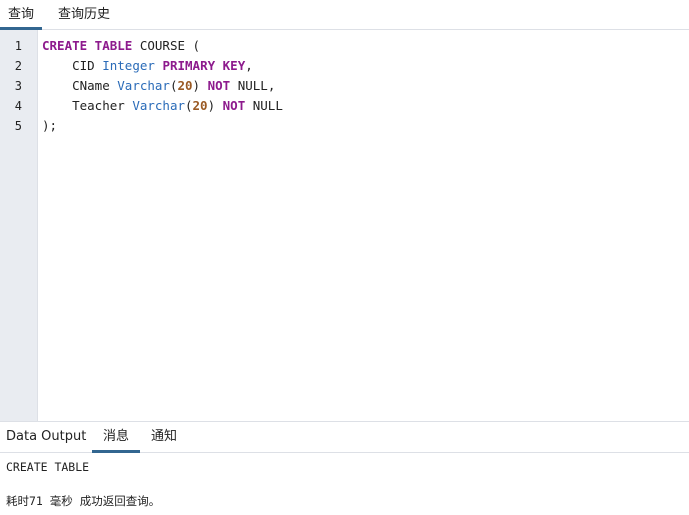 Image resolution: width=689 pixels, height=515 pixels. What do you see at coordinates (344, 15) in the screenshot?
I see `query-tab-bar: 查询 查询历史` at bounding box center [344, 15].